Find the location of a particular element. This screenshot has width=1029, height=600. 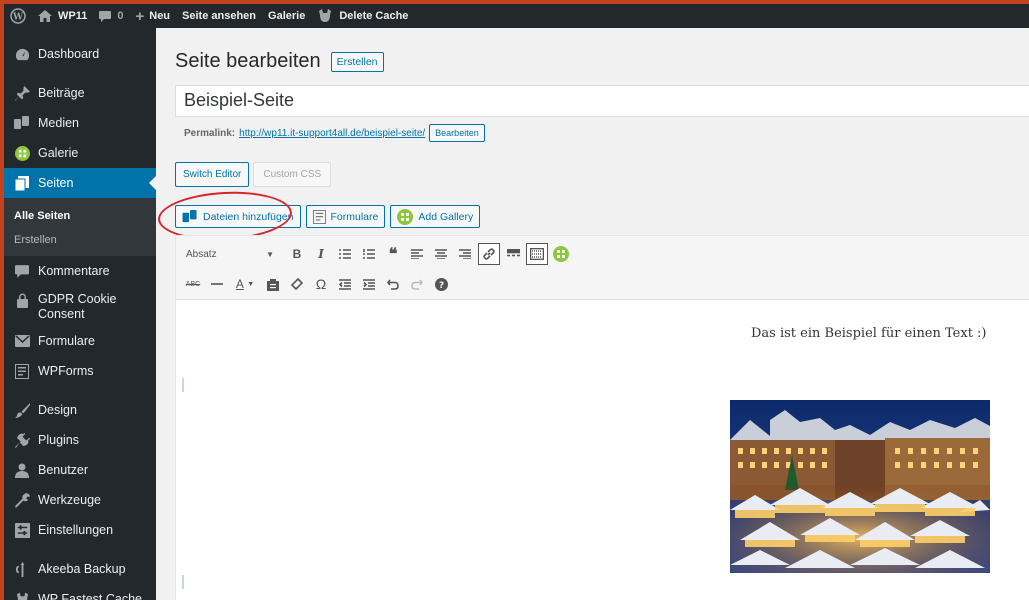

create-button: Erstellen is located at coordinates (357, 61).